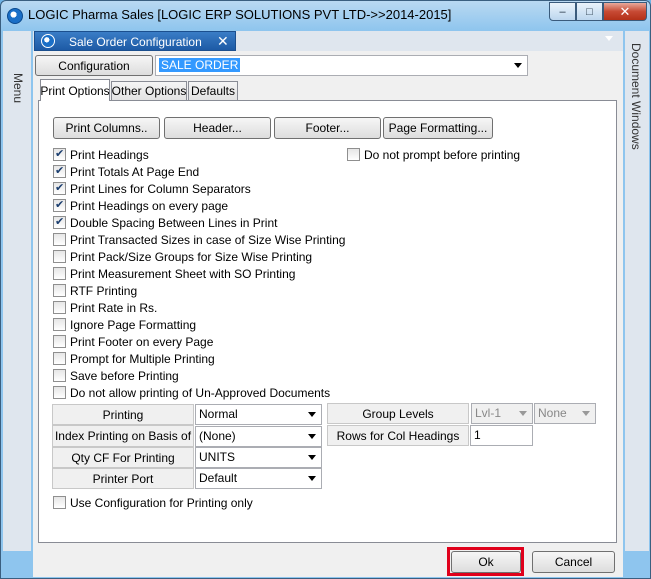 This screenshot has height=579, width=651. What do you see at coordinates (223, 41) in the screenshot?
I see `document-tab-close-icon: ✕` at bounding box center [223, 41].